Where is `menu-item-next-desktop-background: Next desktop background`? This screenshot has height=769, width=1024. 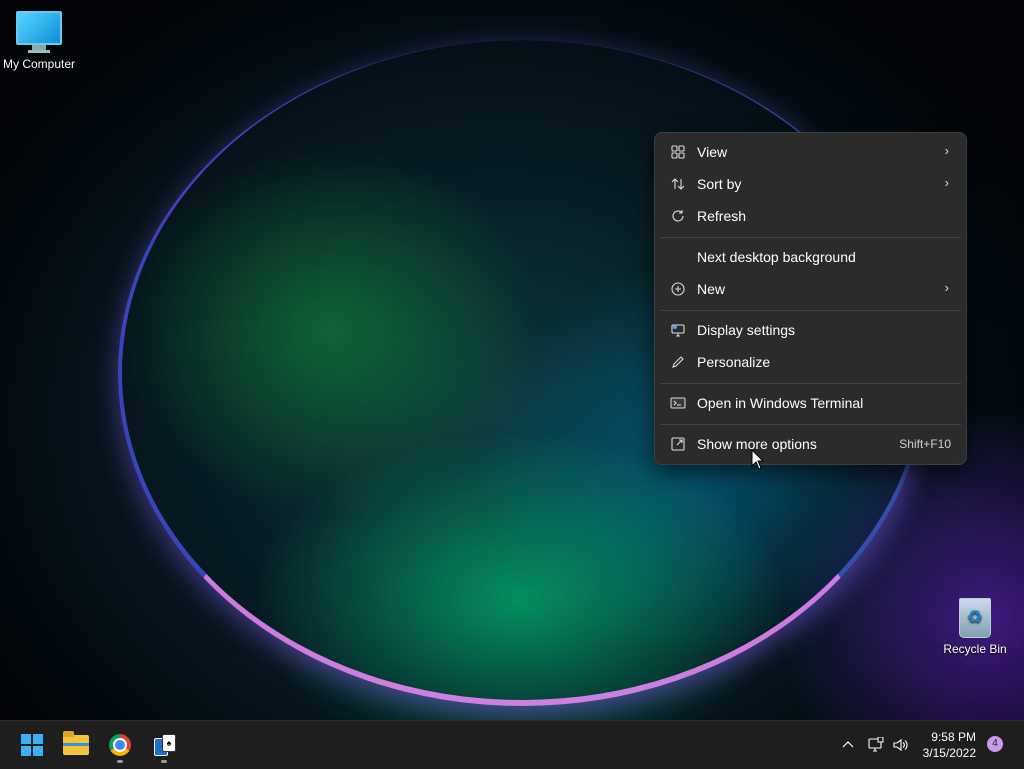
menu-item-next-desktop-background: Next desktop background is located at coordinates (810, 257).